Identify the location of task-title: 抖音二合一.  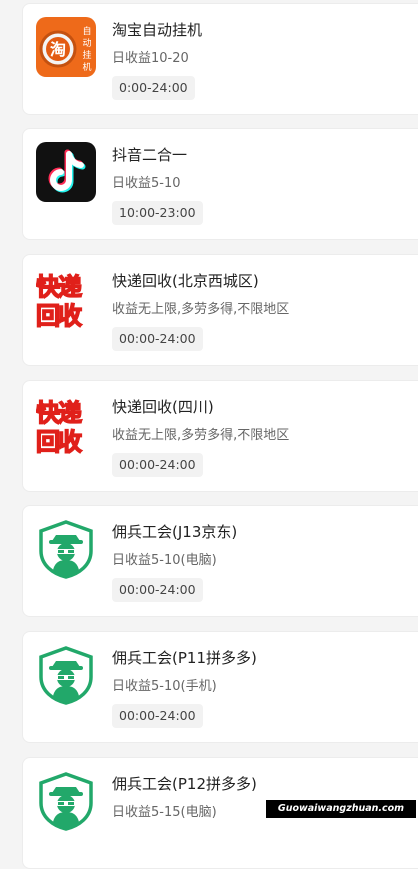
(150, 155).